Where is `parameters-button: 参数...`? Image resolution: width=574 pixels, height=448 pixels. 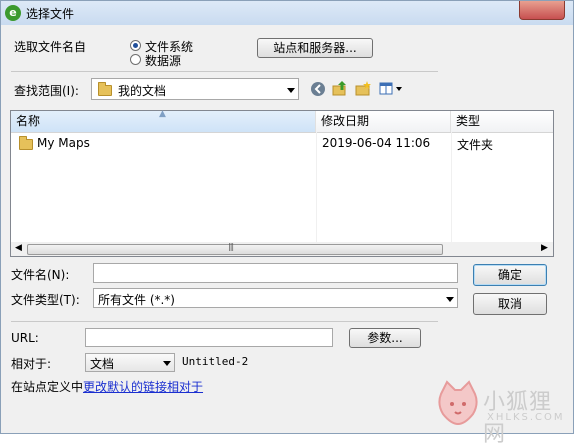
parameters-button: 参数... is located at coordinates (385, 338).